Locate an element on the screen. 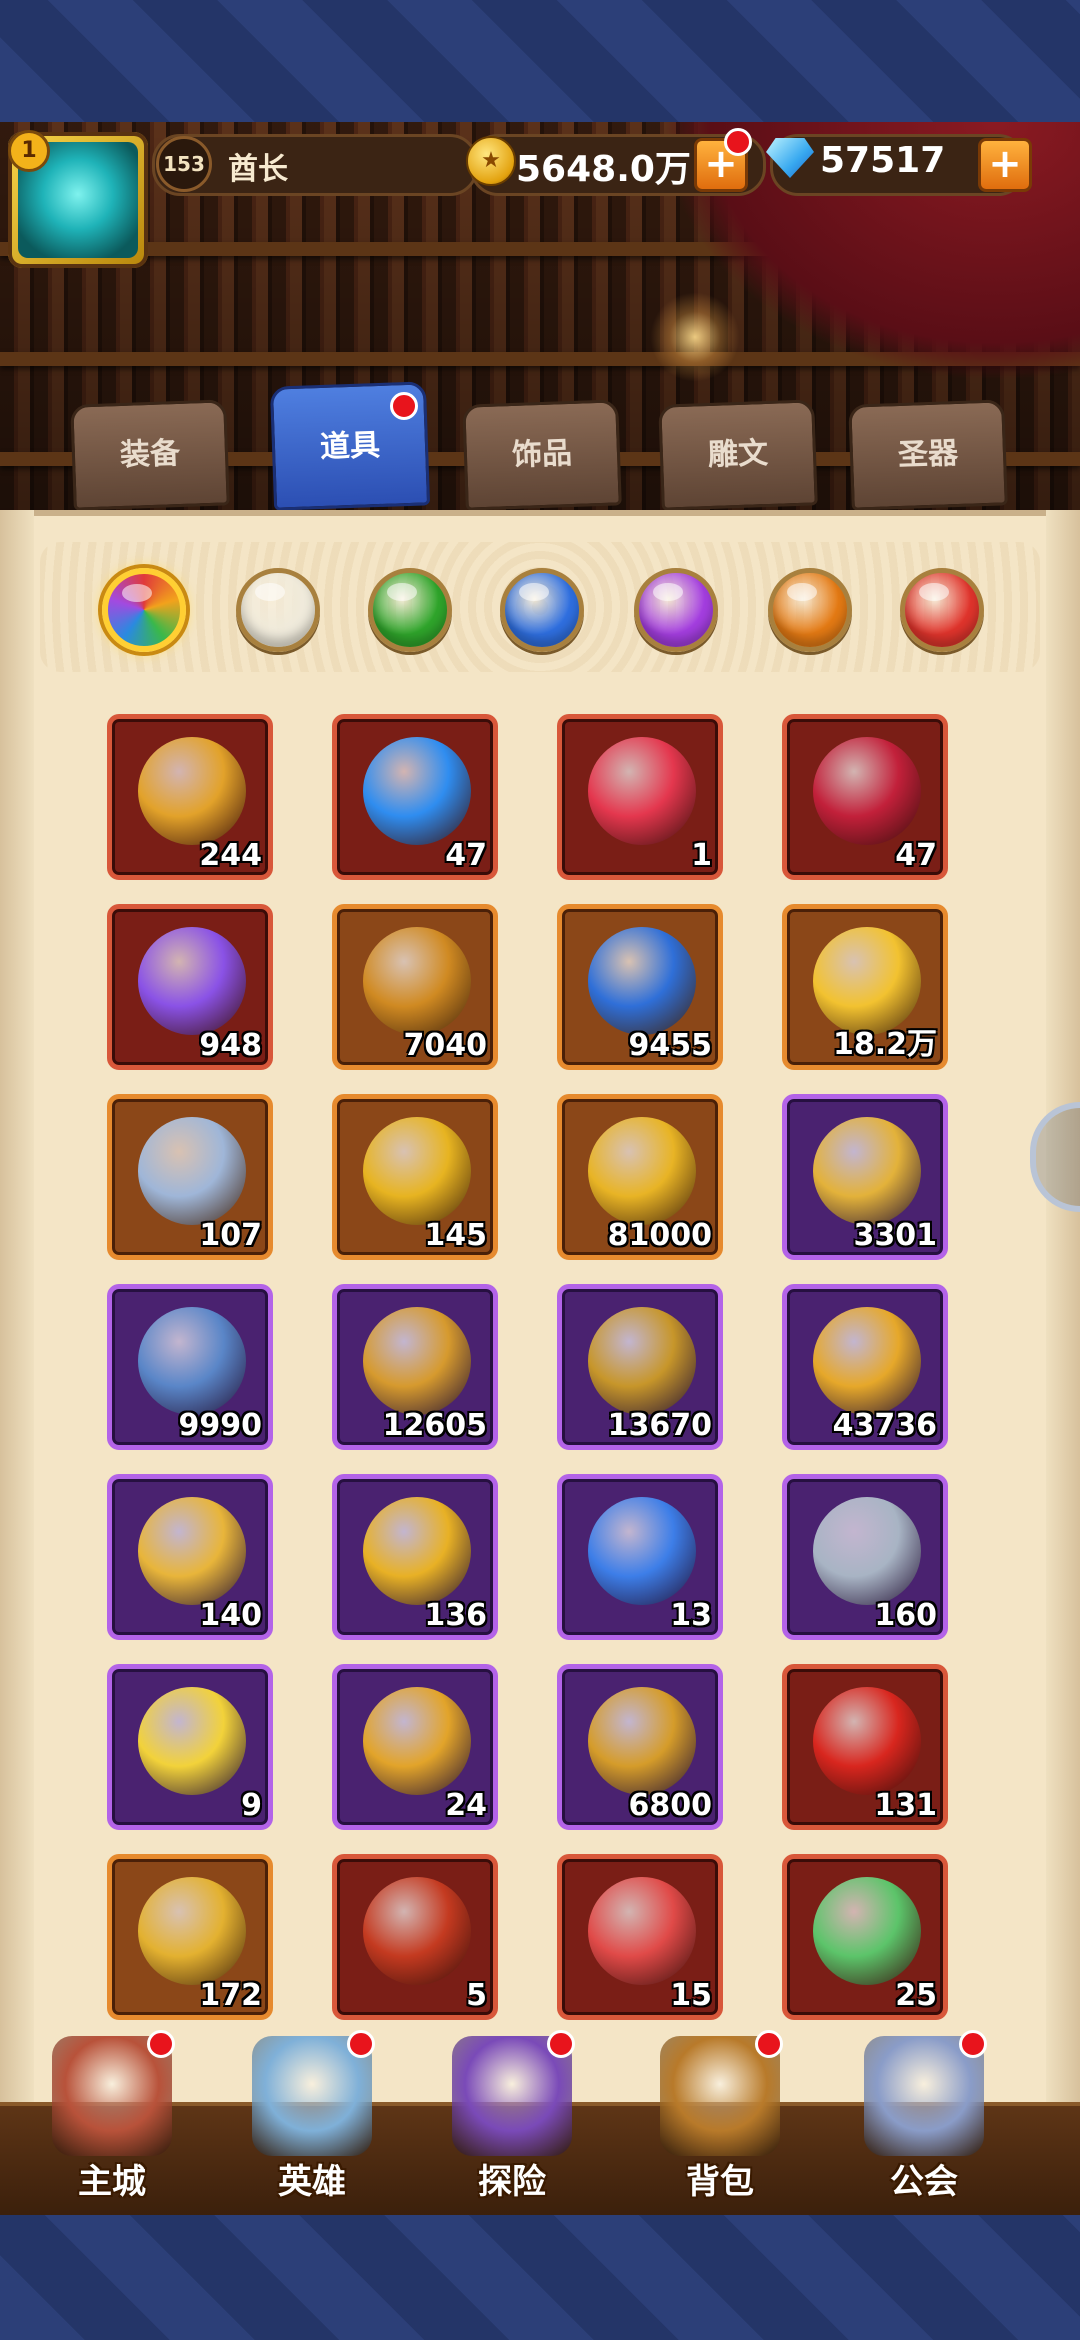 The image size is (1080, 2340). potion-bottle-icon is located at coordinates (192, 981).